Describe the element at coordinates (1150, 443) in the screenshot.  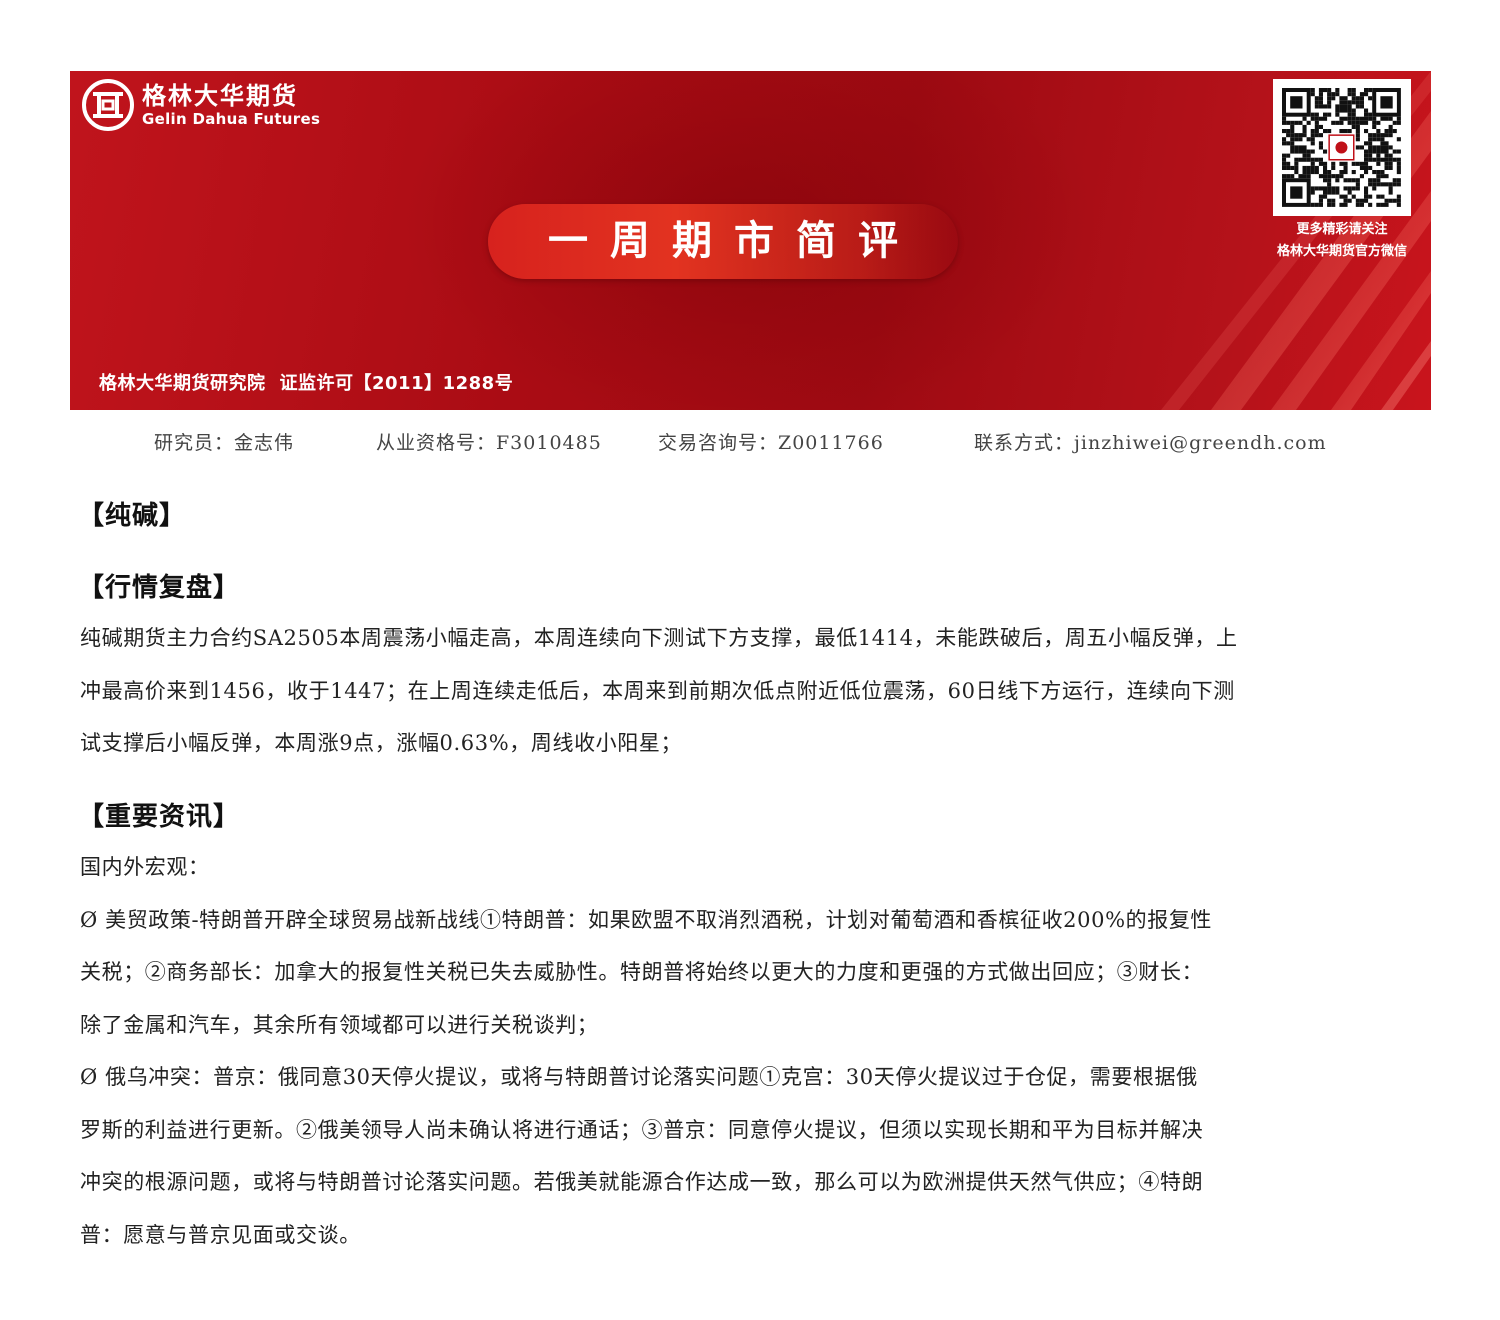
I see `contact-email: 联系方式：jinzhiwei@greendh.com` at that location.